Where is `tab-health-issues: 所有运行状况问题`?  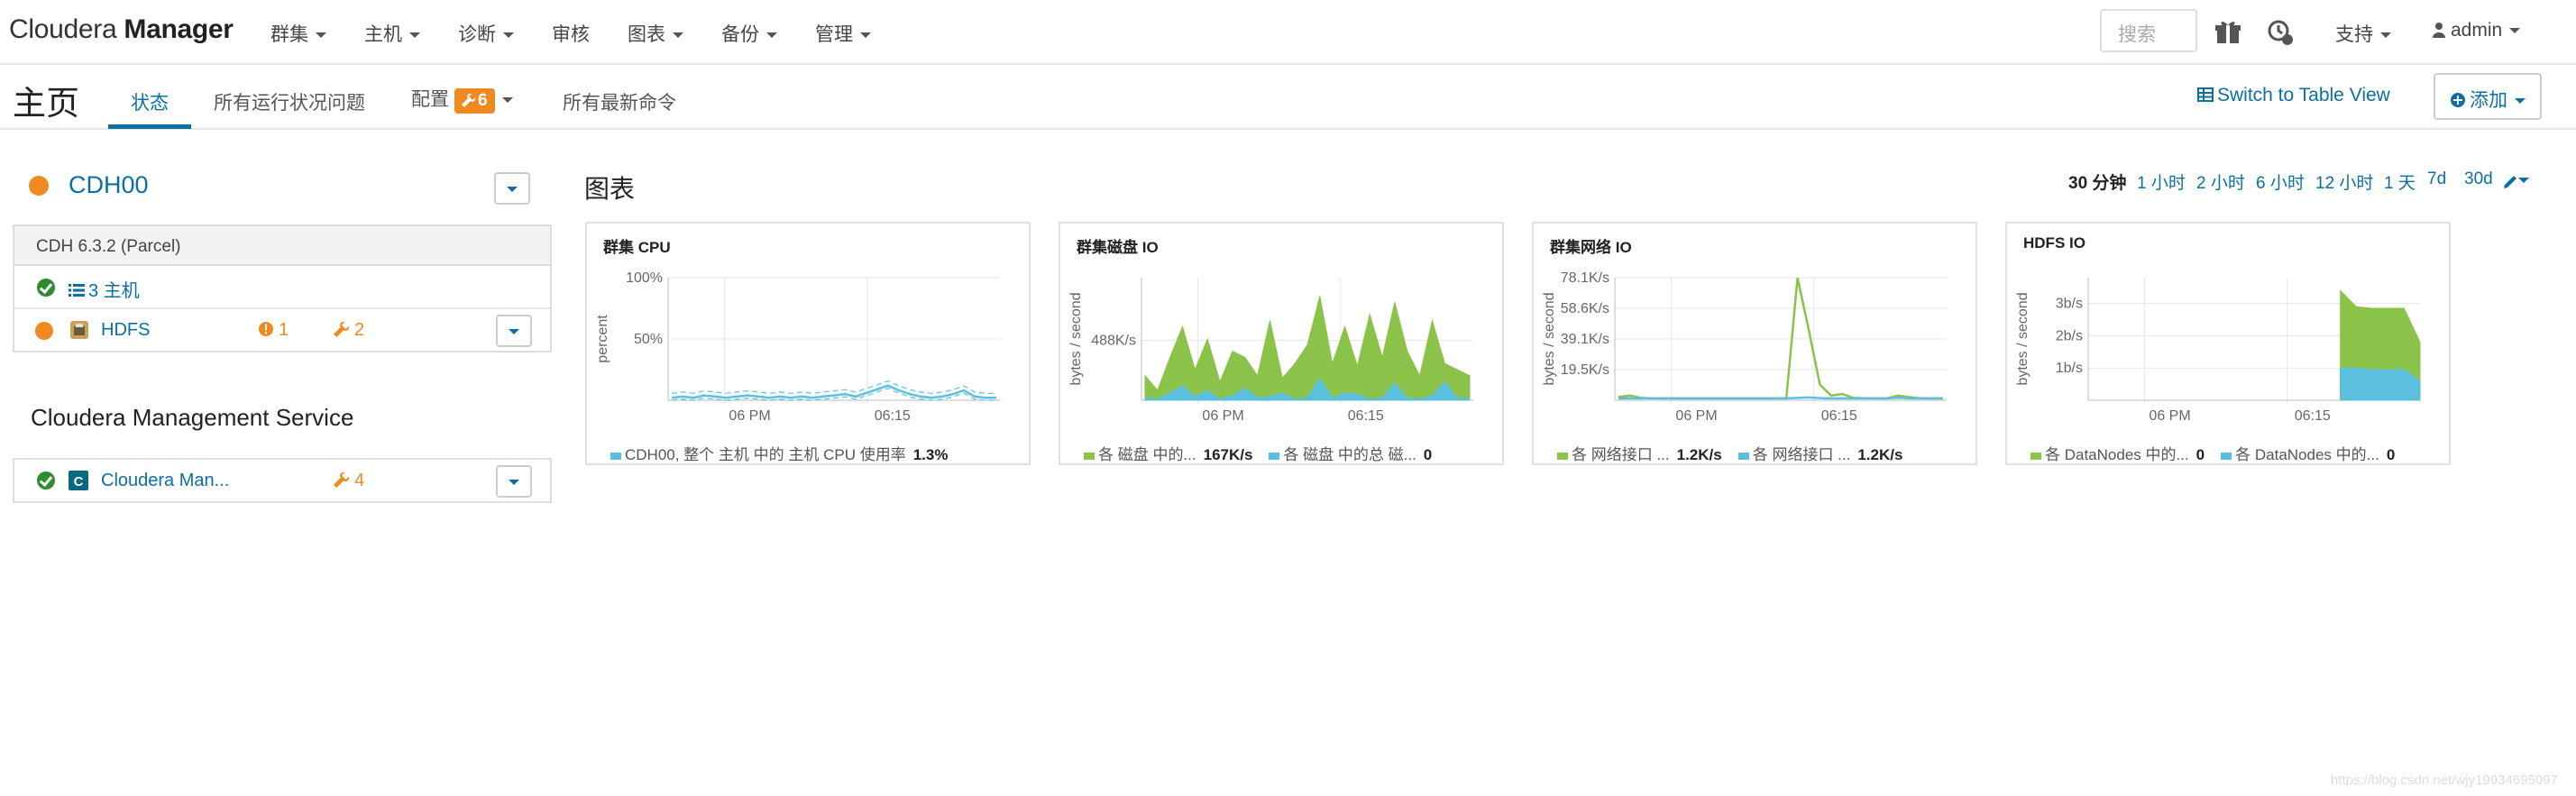
tab-health-issues: 所有运行状况问题 is located at coordinates (289, 101).